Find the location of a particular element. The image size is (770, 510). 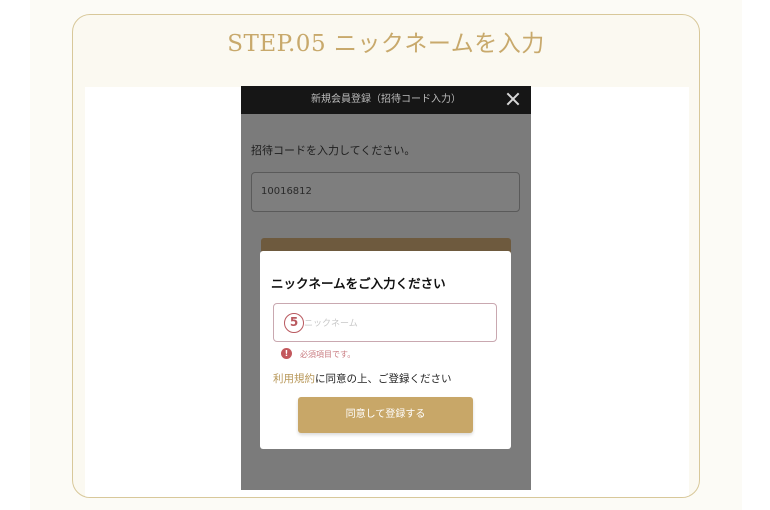

agree-line: 利用規約に同意の上、ご登録ください is located at coordinates (362, 378).